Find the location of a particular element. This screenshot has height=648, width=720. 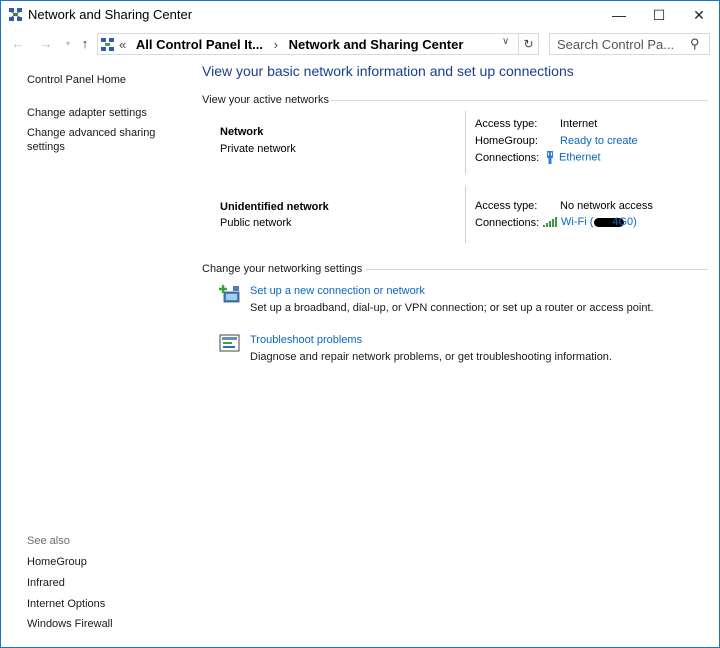

sidebar-item-internet-options: Internet Options is located at coordinates (66, 604).